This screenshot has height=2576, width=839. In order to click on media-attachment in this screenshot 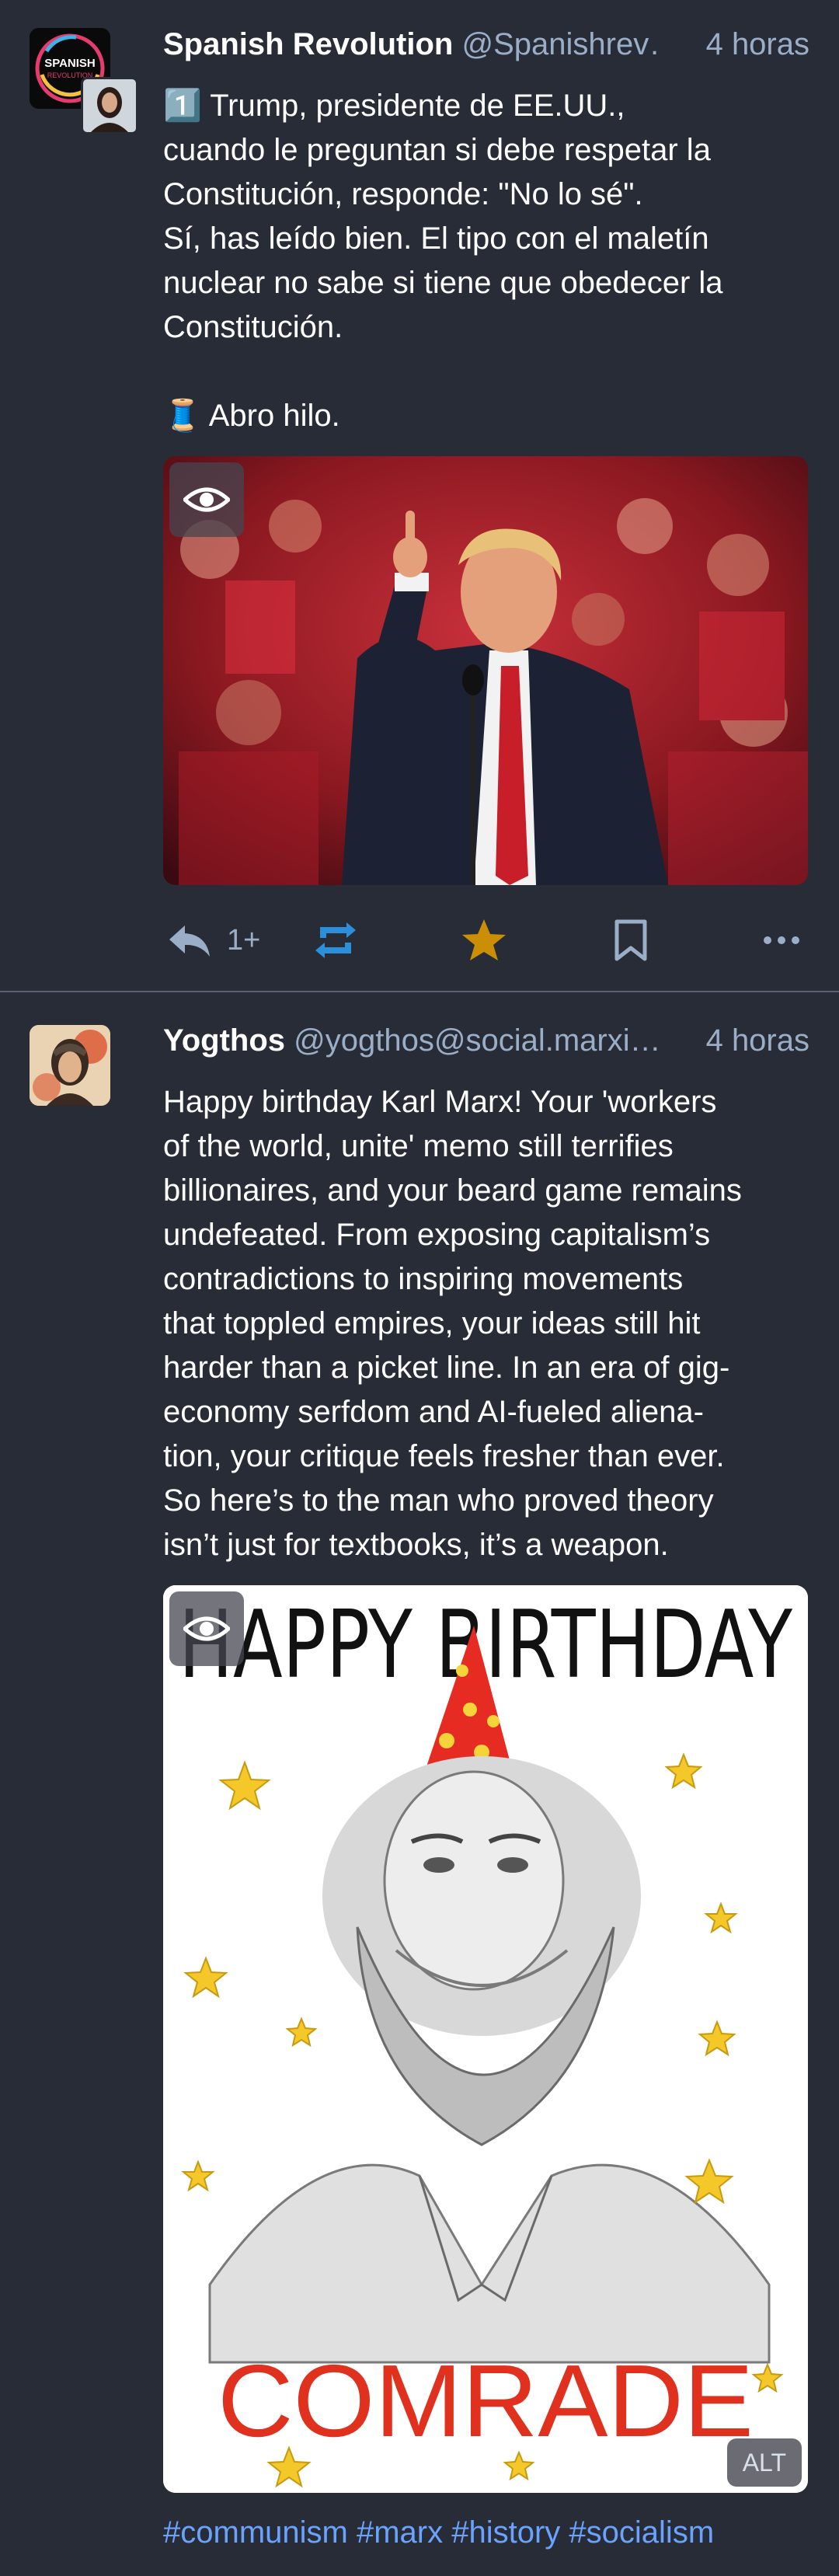, I will do `click(486, 670)`.